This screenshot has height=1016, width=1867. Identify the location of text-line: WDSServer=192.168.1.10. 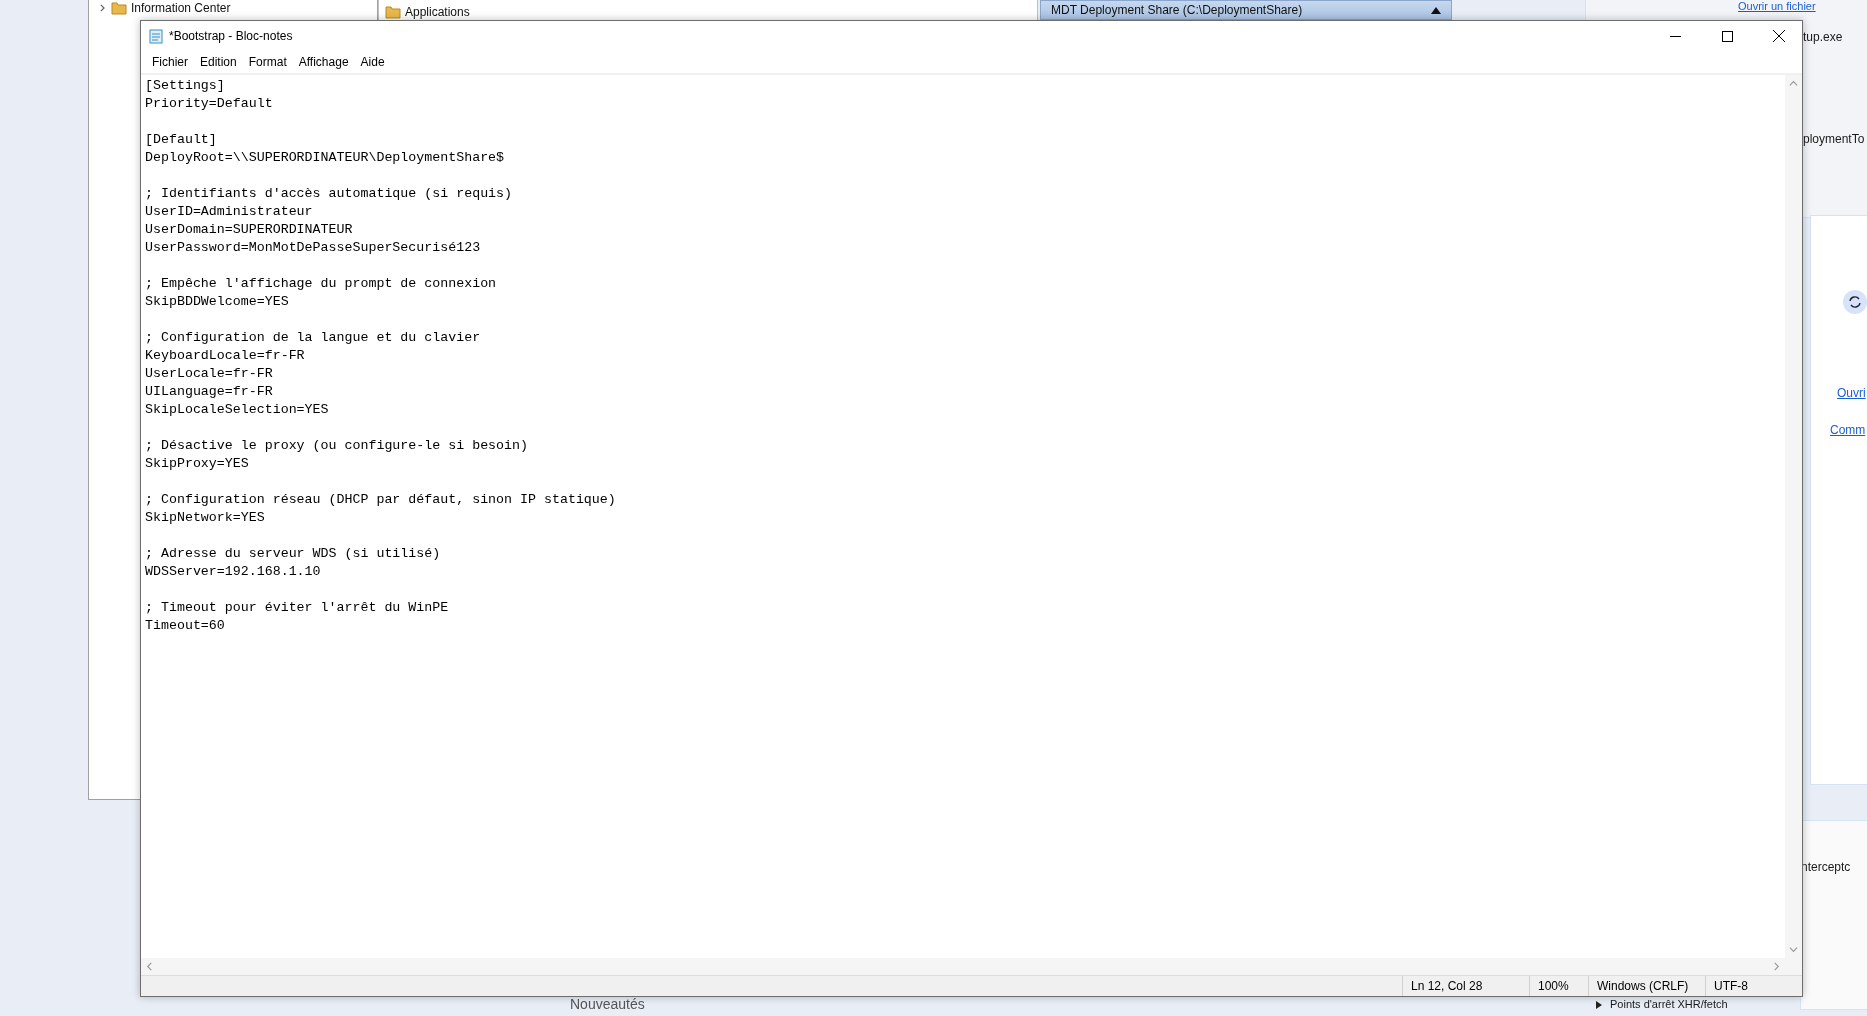
(233, 572).